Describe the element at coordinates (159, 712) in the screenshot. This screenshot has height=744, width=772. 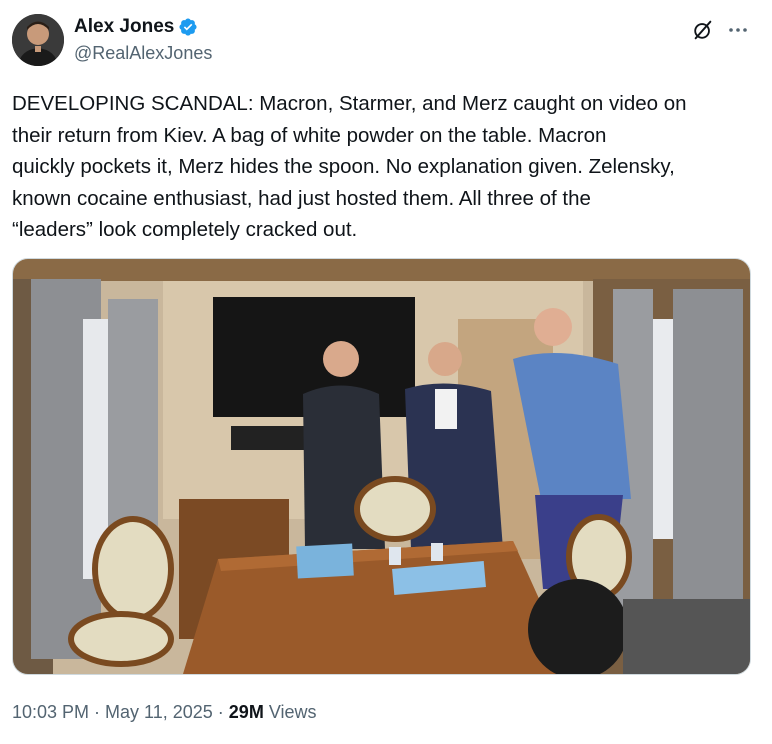
I see `tweet-date: May 11, 2025` at that location.